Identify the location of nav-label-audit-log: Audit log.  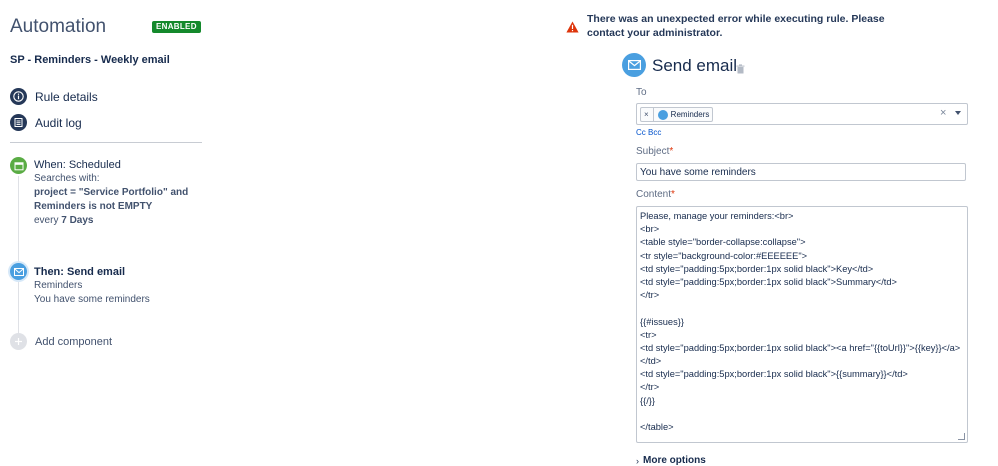
(58, 122).